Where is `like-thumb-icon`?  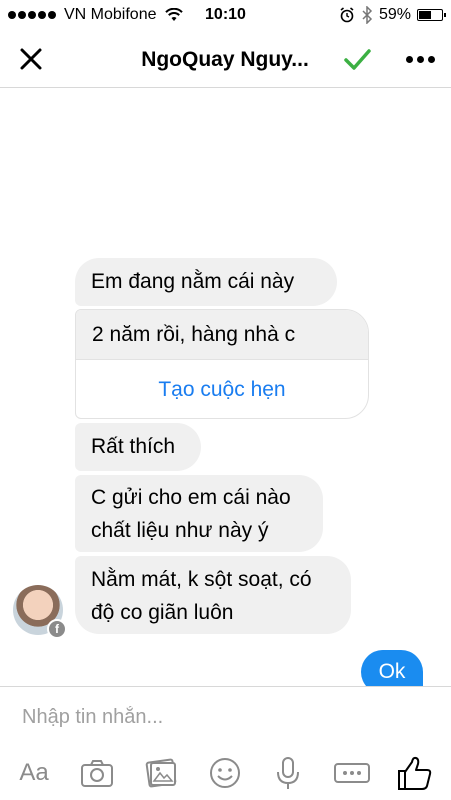
like-thumb-icon is located at coordinates (414, 773).